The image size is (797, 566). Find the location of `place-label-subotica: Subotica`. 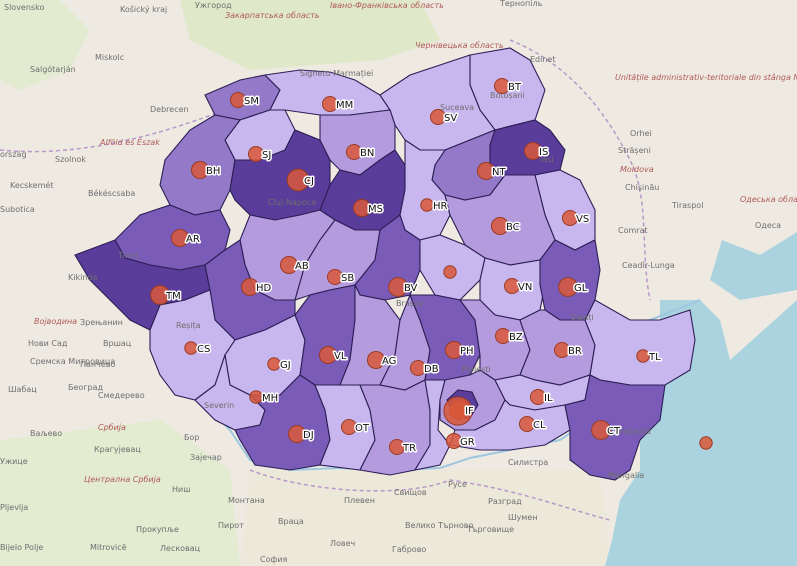

place-label-subotica: Subotica is located at coordinates (17, 209).